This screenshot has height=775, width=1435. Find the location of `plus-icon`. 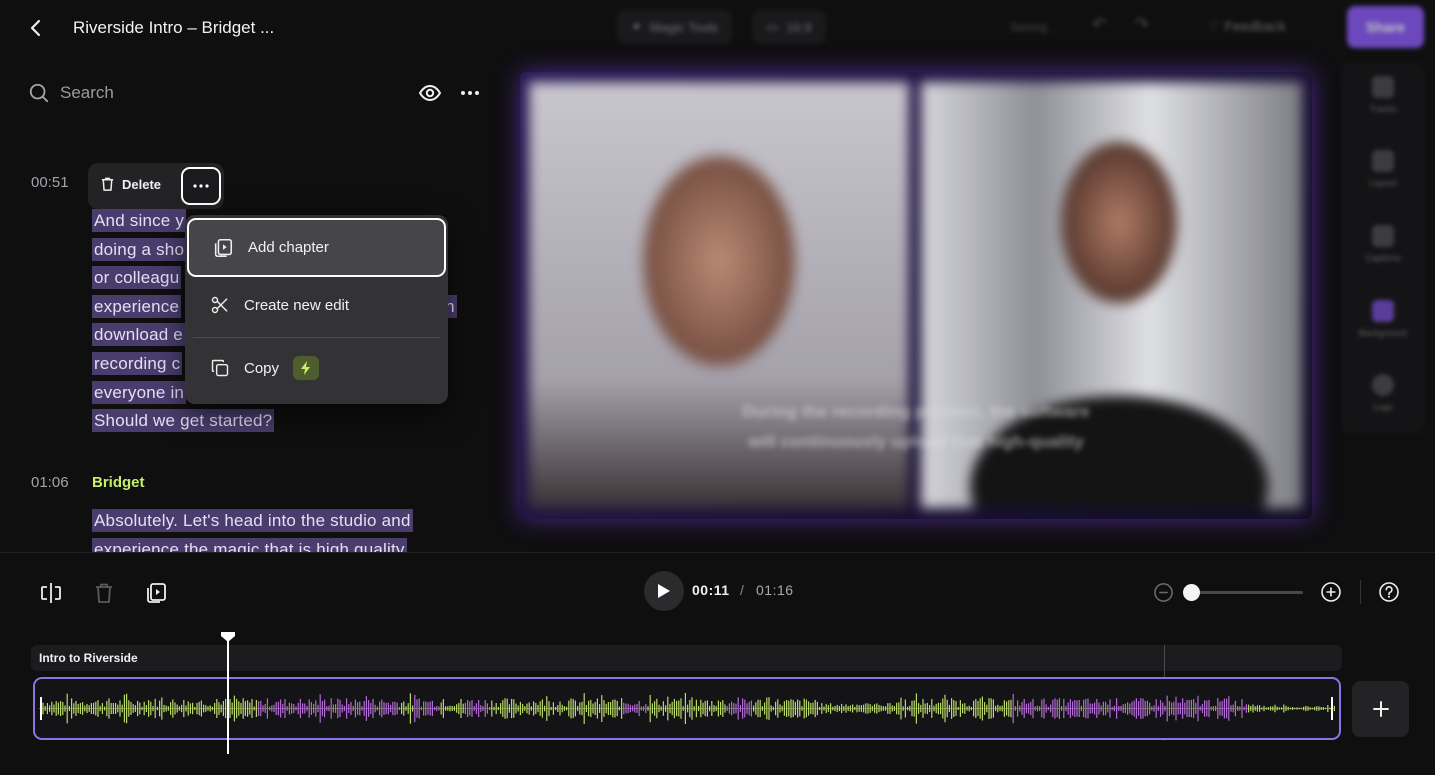

plus-icon is located at coordinates (1380, 709).